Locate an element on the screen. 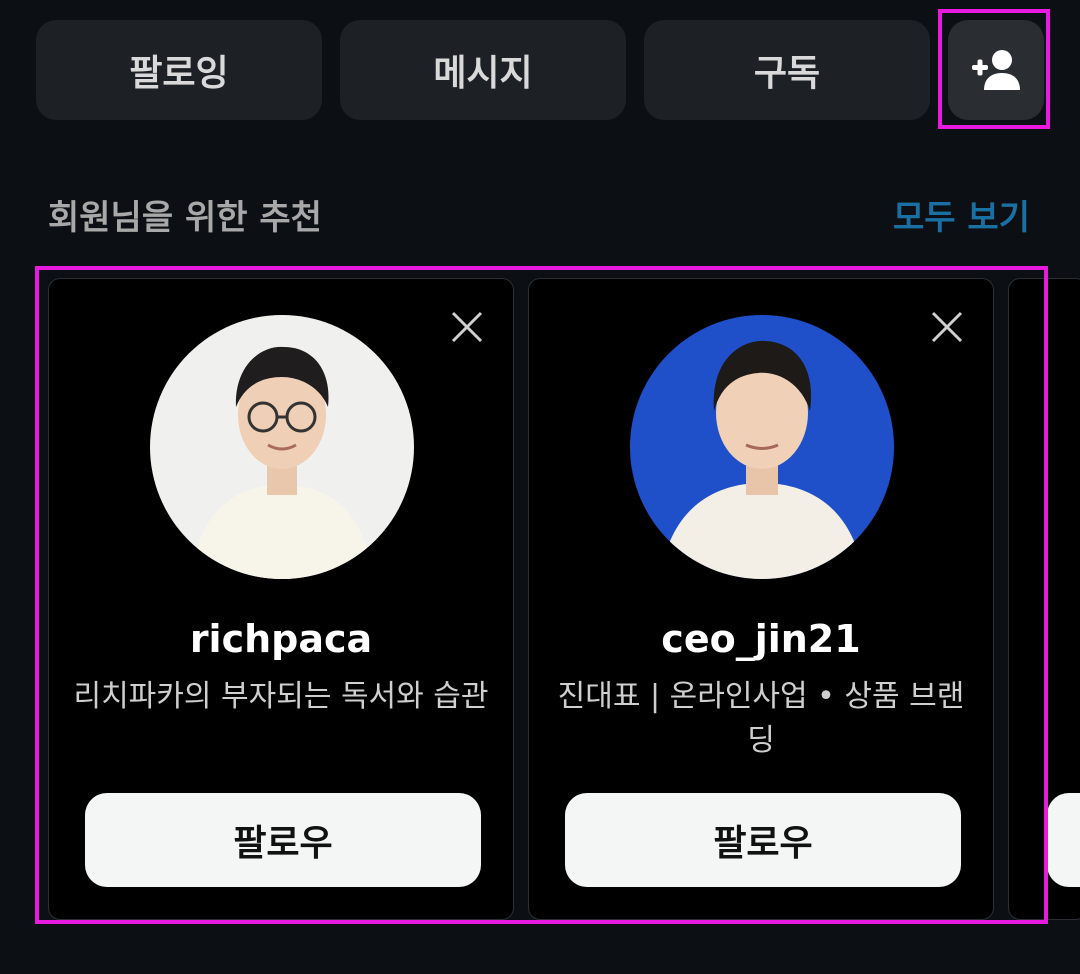 This screenshot has width=1080, height=974. message-label: 메시지 is located at coordinates (483, 73).